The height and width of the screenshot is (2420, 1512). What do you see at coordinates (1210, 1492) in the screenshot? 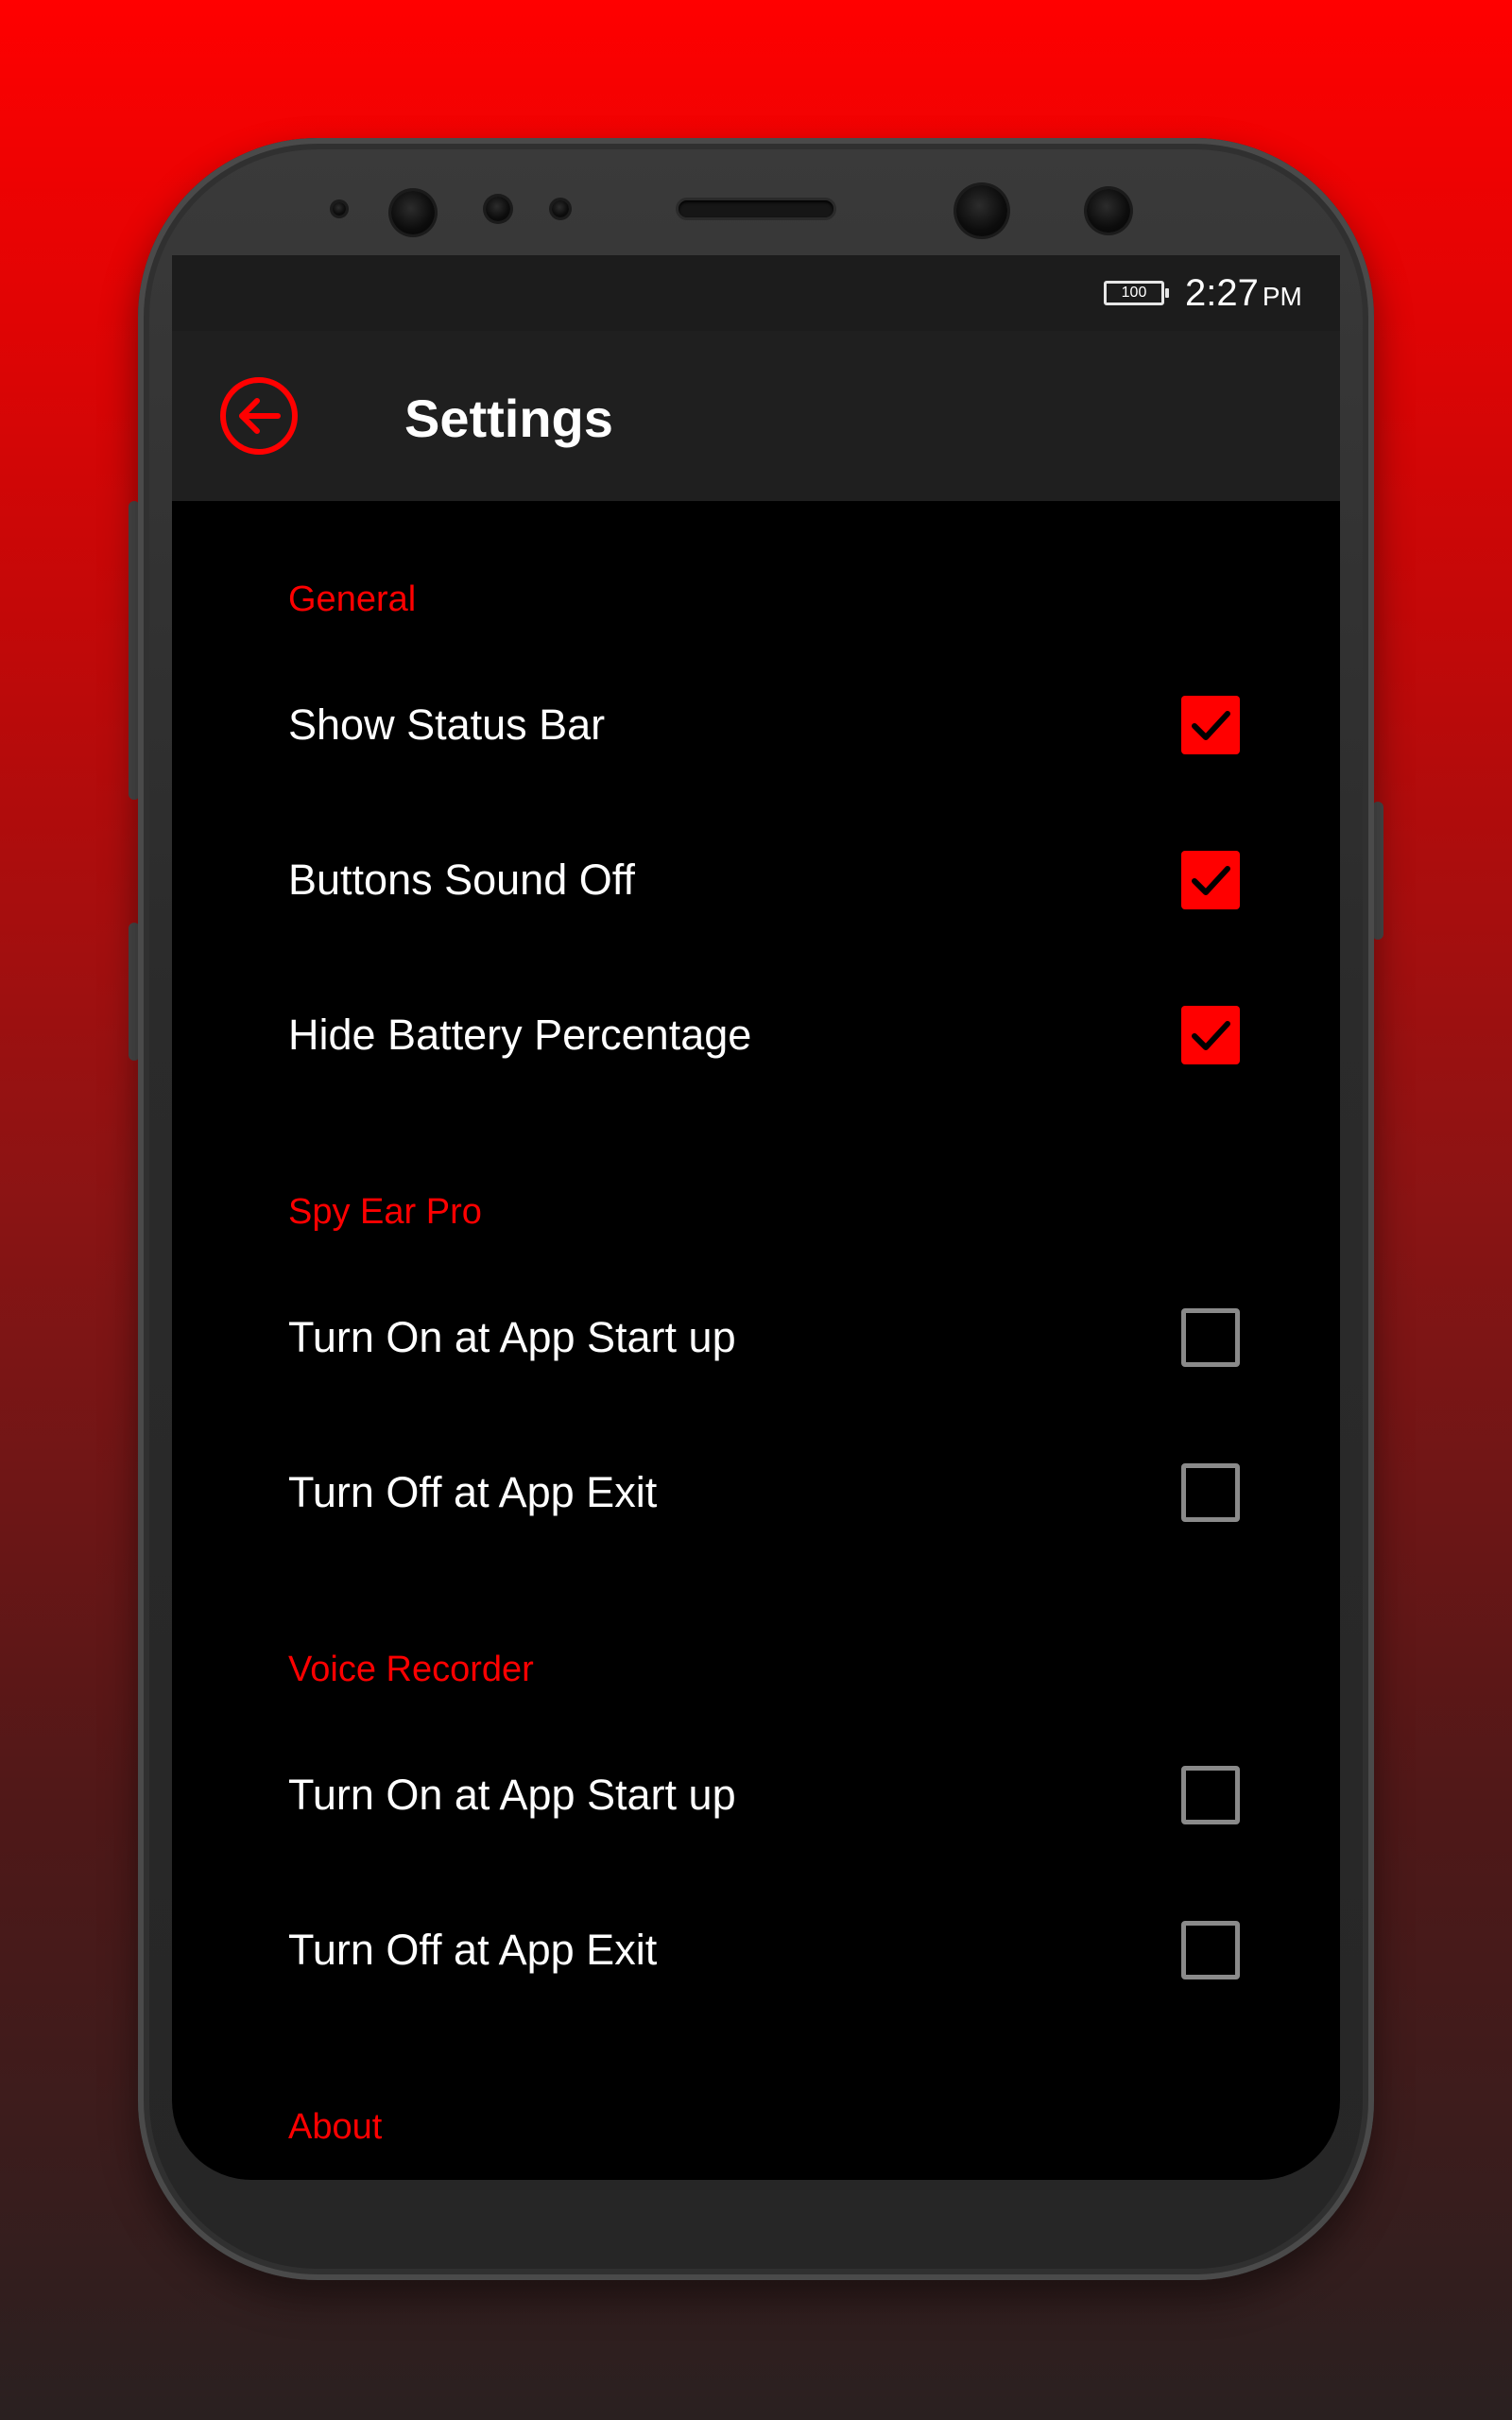
I see `checkbox-spy-turn-off-exit` at bounding box center [1210, 1492].